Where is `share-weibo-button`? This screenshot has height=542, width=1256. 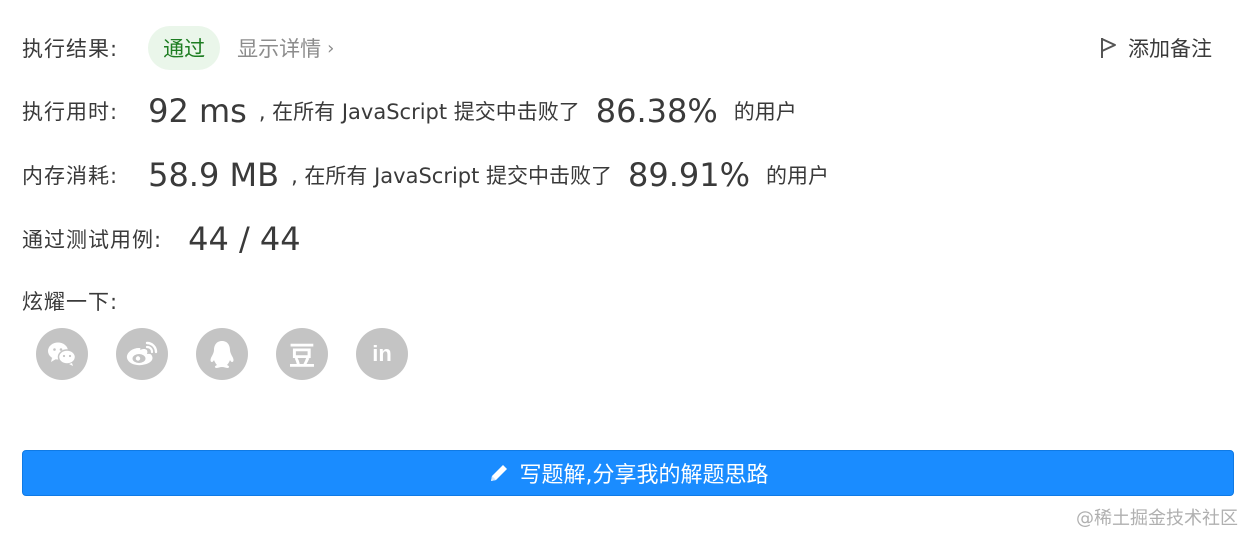
share-weibo-button is located at coordinates (142, 354).